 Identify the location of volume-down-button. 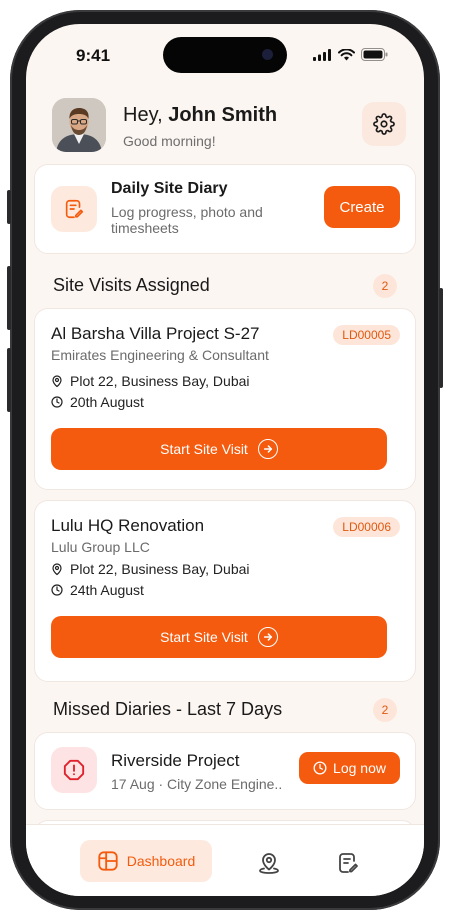
(9, 380).